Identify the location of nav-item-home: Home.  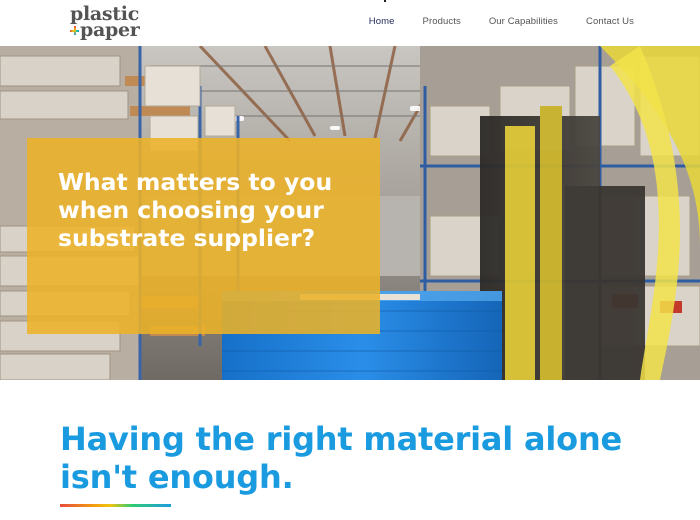
(382, 21).